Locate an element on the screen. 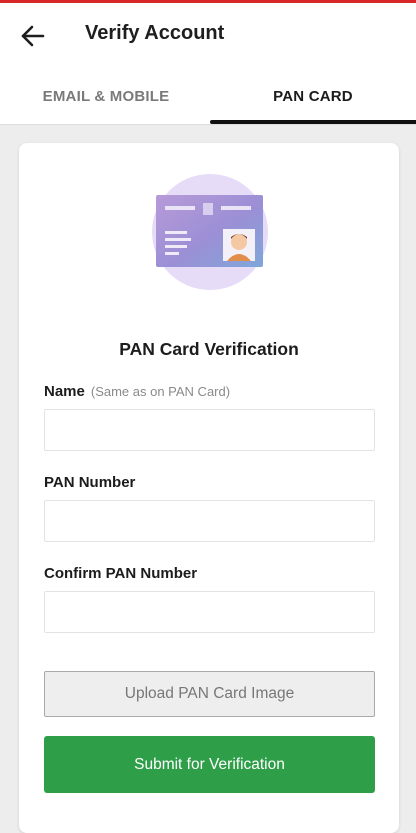 The image size is (416, 833). upload-pan-image-button: Upload PAN Card Image is located at coordinates (209, 694).